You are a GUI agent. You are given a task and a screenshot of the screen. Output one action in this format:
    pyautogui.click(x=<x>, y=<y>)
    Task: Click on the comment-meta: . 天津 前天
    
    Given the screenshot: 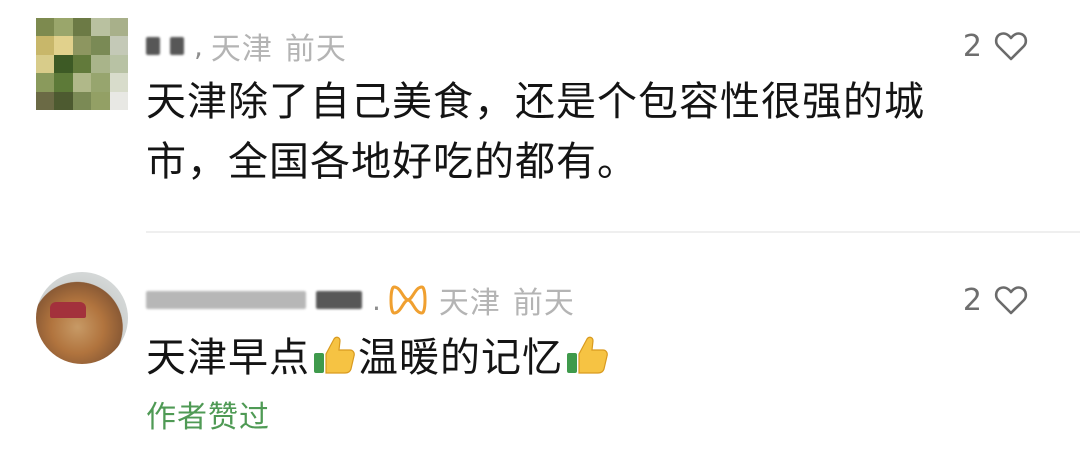 What is the action you would take?
    pyautogui.click(x=360, y=300)
    